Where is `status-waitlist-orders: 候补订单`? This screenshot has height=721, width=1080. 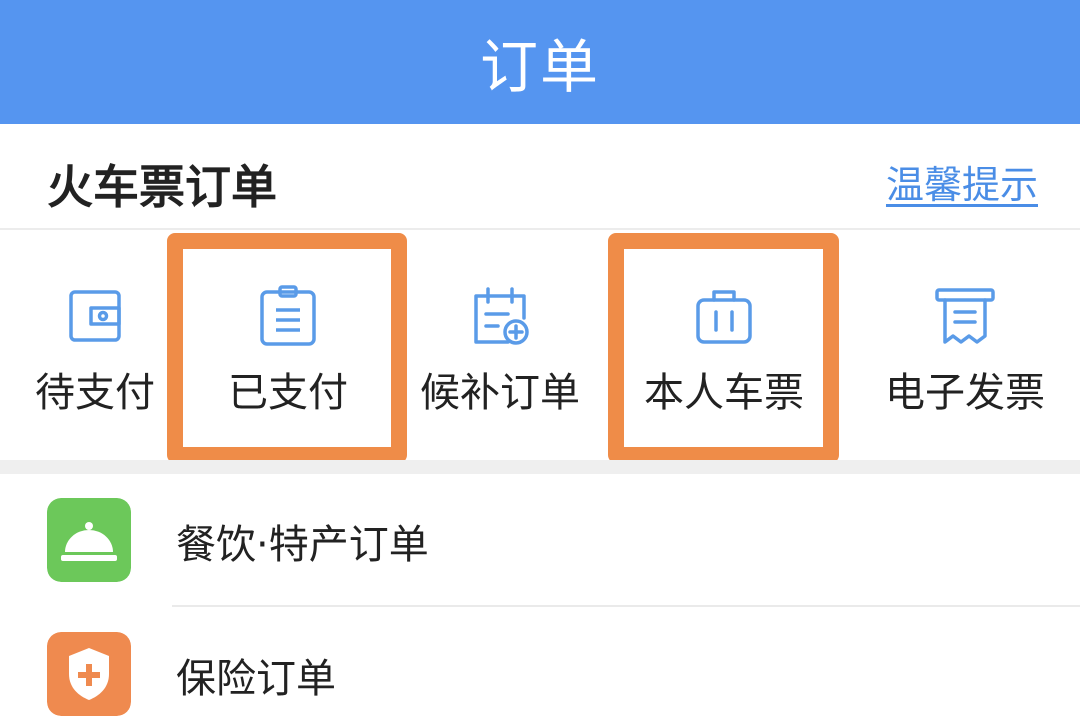
status-waitlist-orders: 候补订单 is located at coordinates (500, 346).